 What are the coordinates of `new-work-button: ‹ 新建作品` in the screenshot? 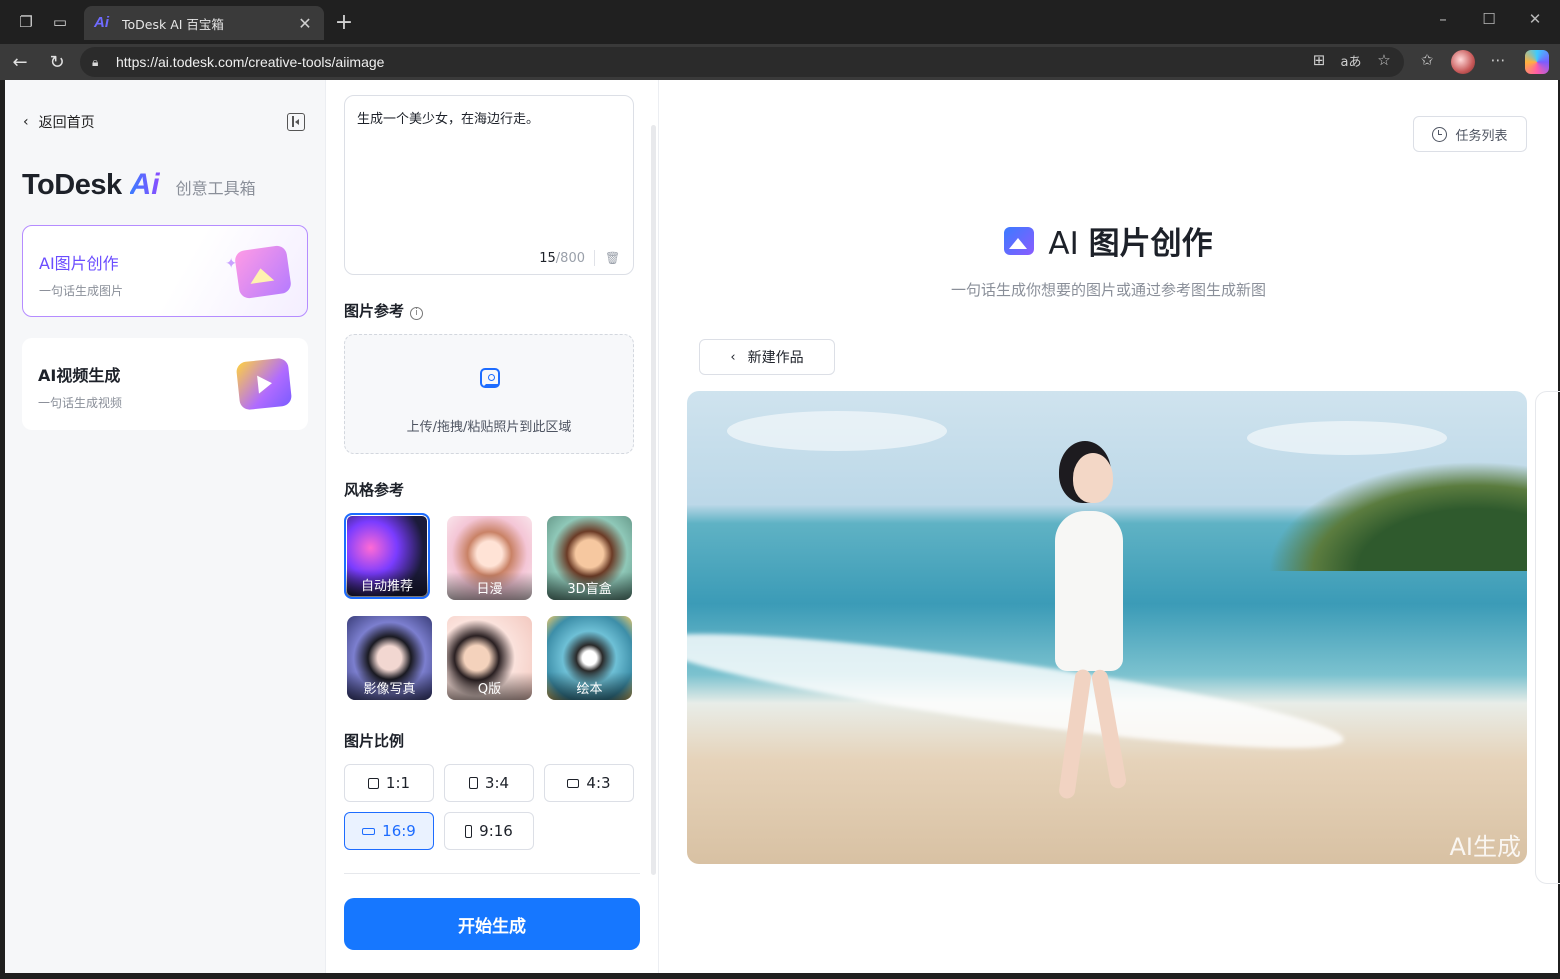 It's located at (767, 357).